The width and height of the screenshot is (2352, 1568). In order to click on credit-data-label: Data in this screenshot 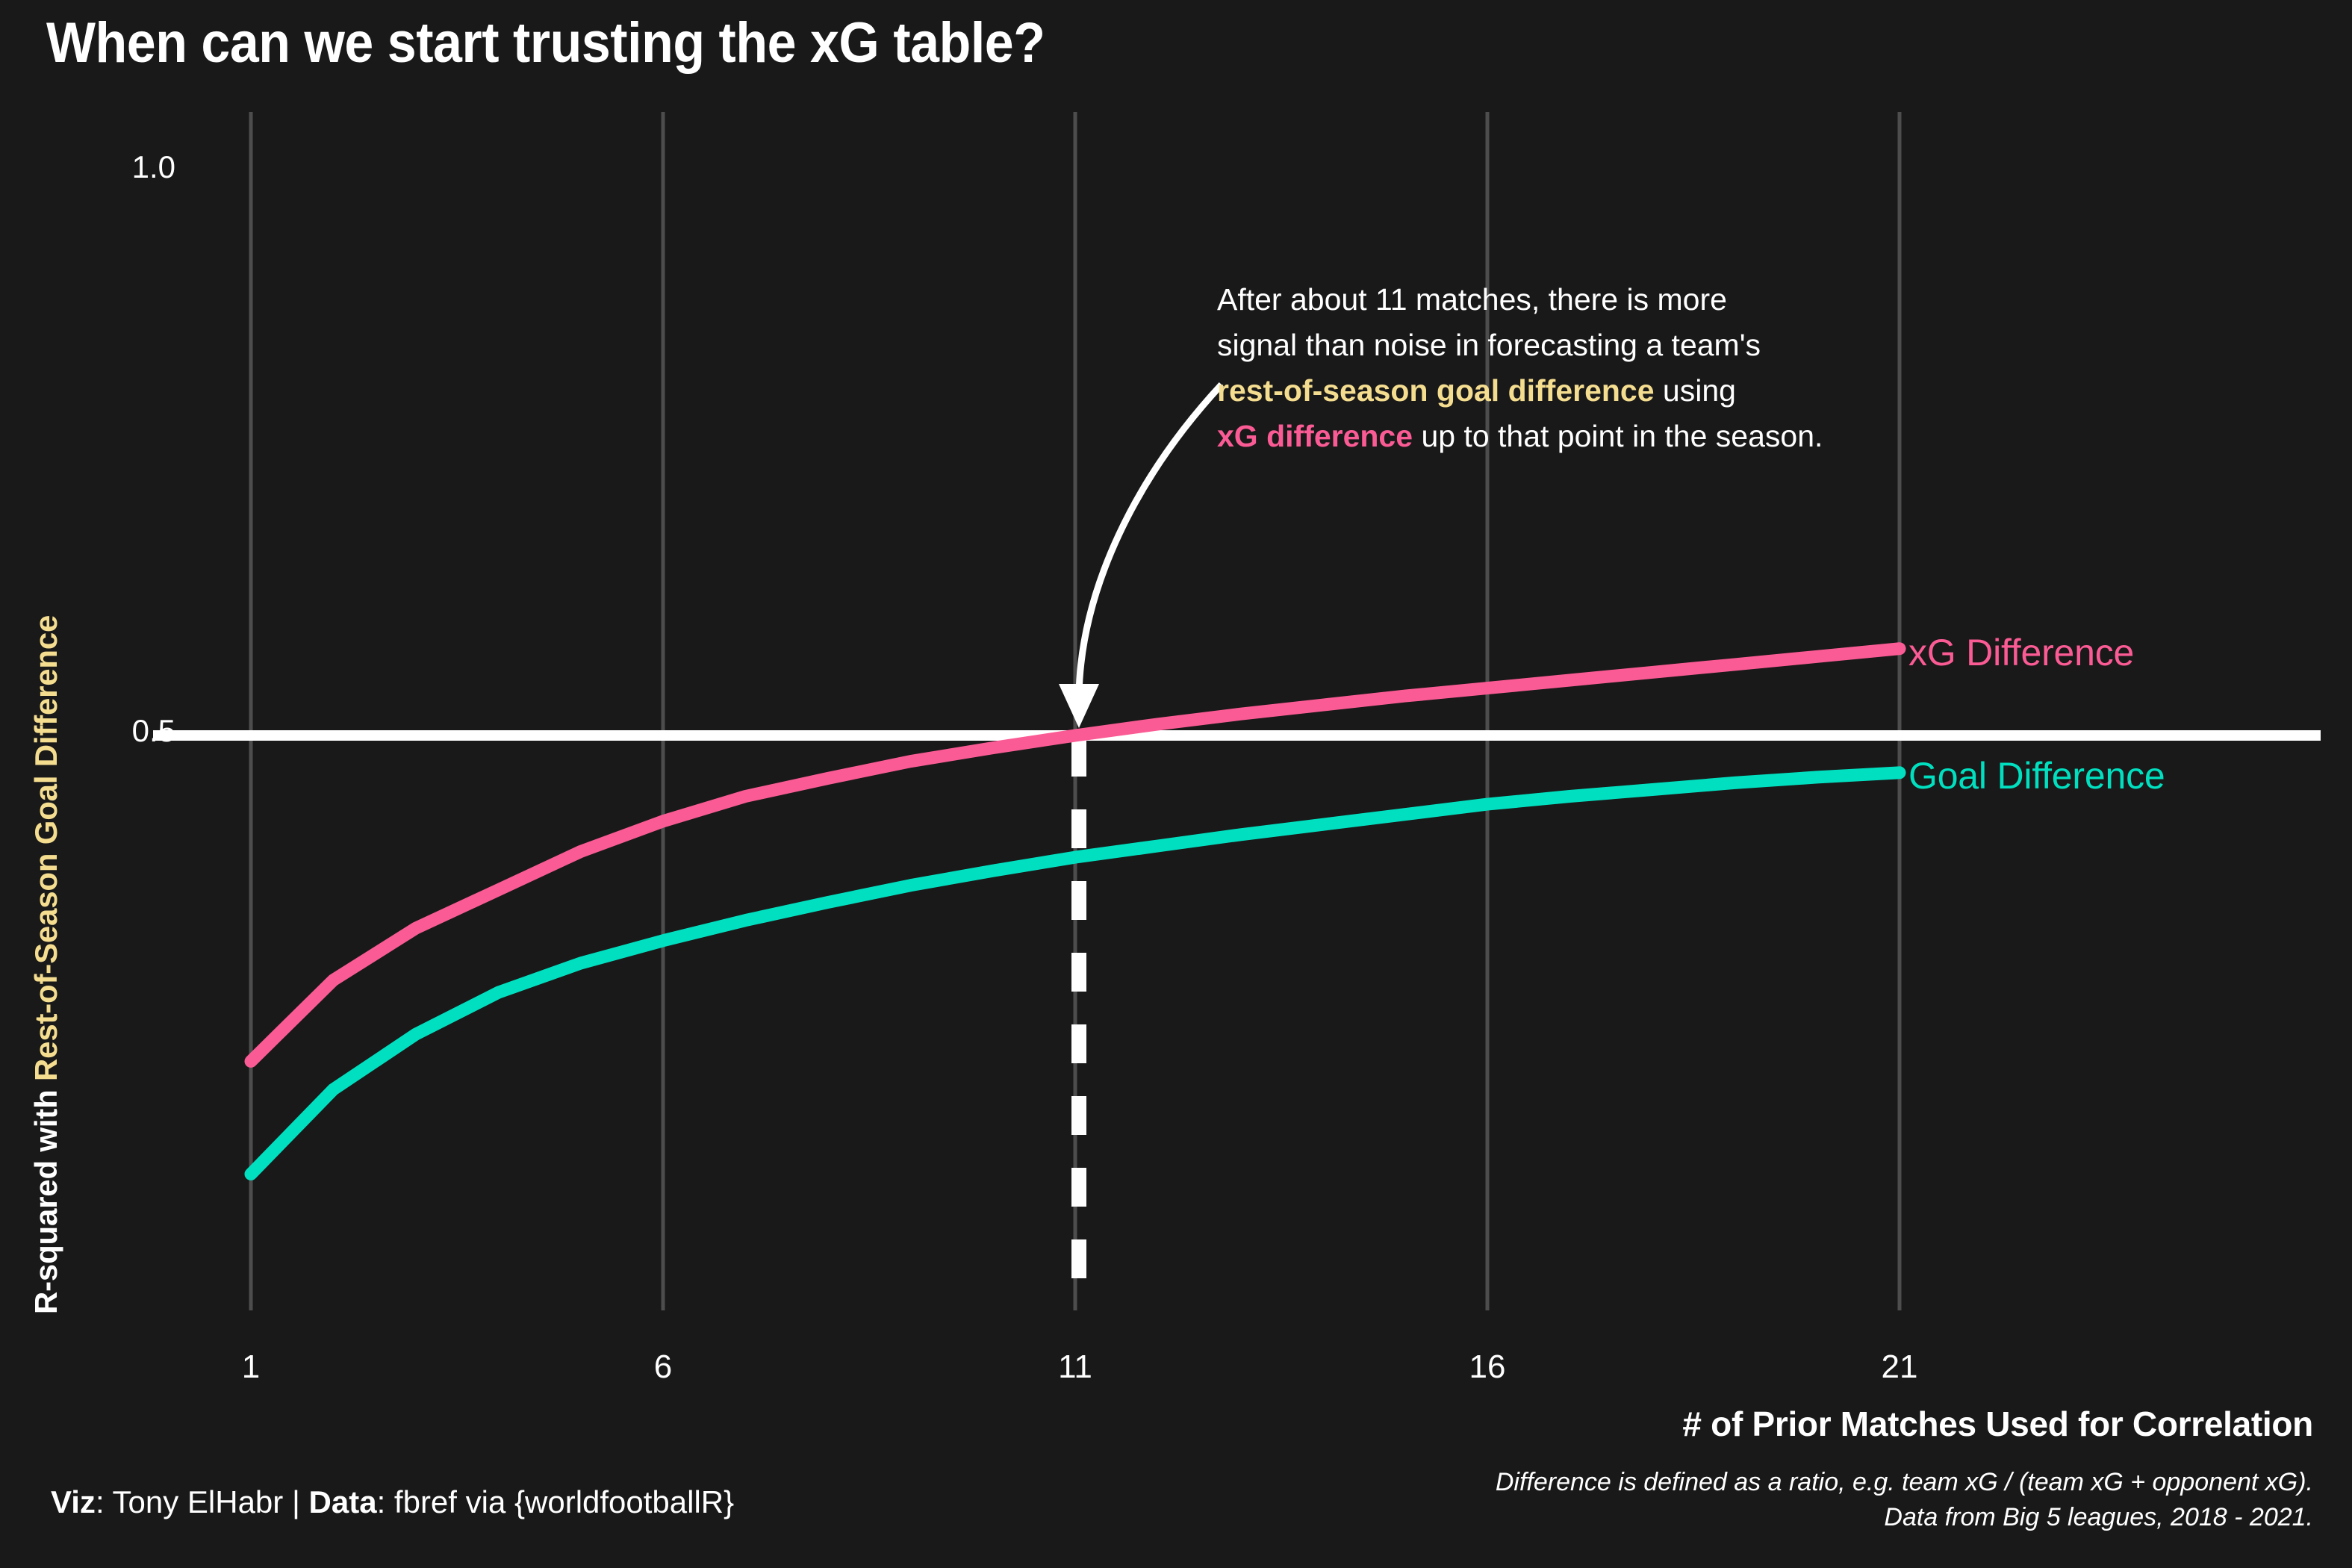, I will do `click(342, 1501)`.